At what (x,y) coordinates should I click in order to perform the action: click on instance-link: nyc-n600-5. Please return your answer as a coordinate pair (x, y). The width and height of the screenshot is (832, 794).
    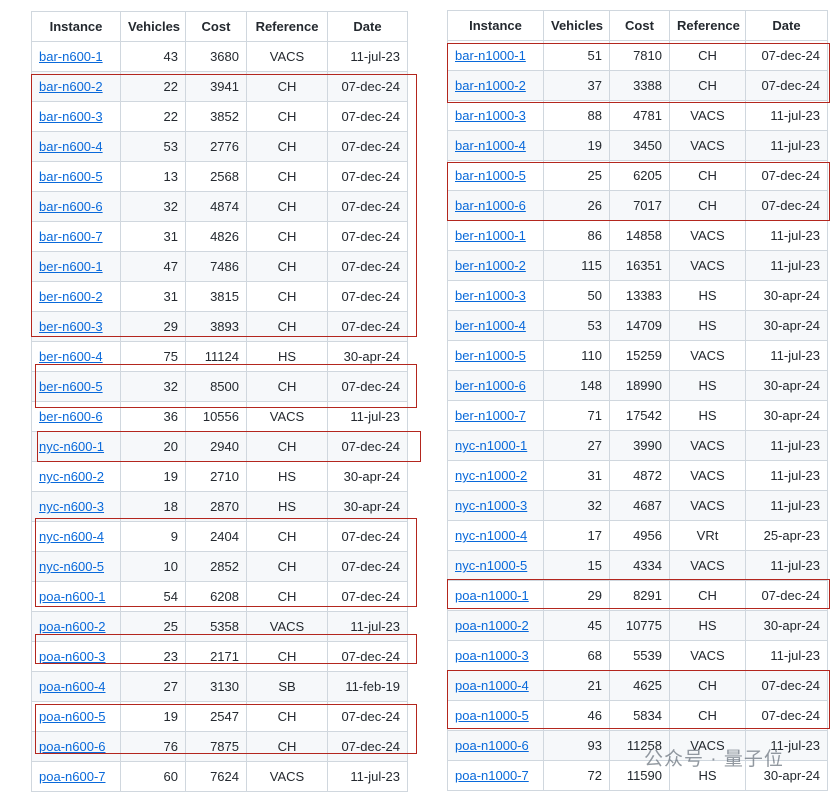
    Looking at the image, I should click on (71, 566).